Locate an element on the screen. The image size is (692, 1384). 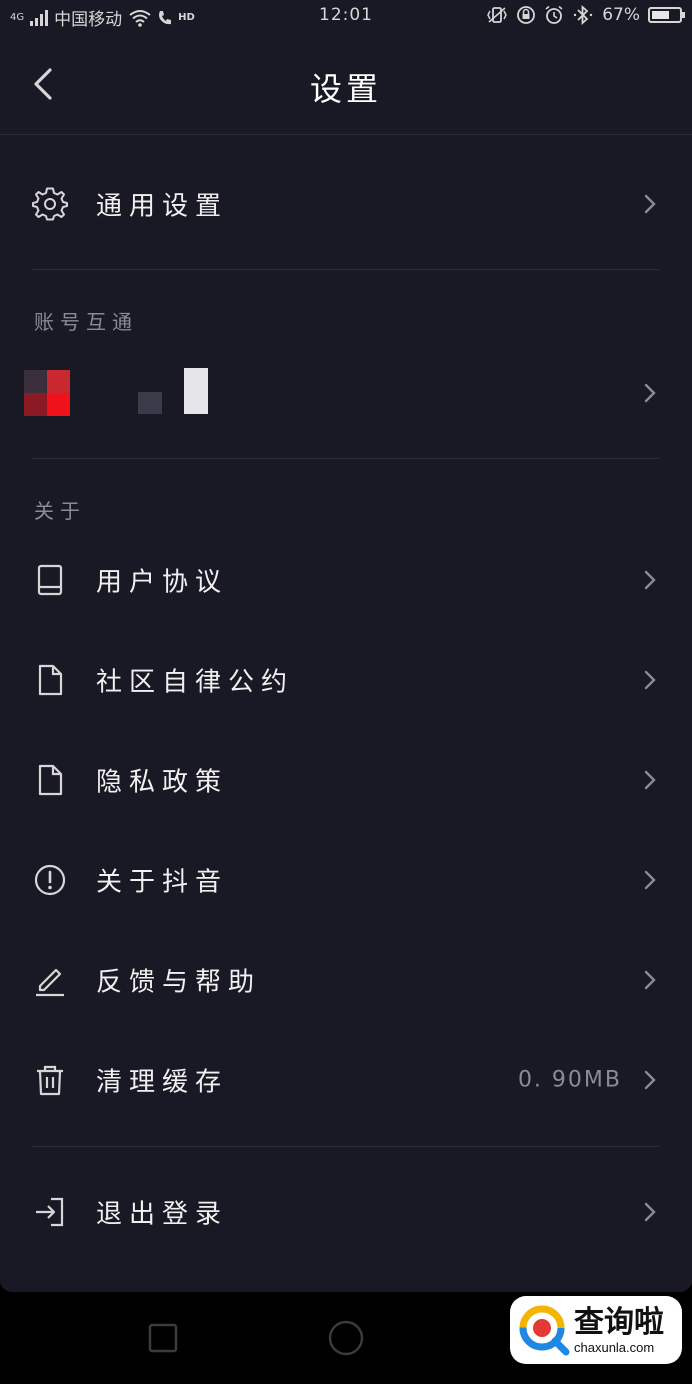
logout-item: 退出登录 is located at coordinates (346, 1212).